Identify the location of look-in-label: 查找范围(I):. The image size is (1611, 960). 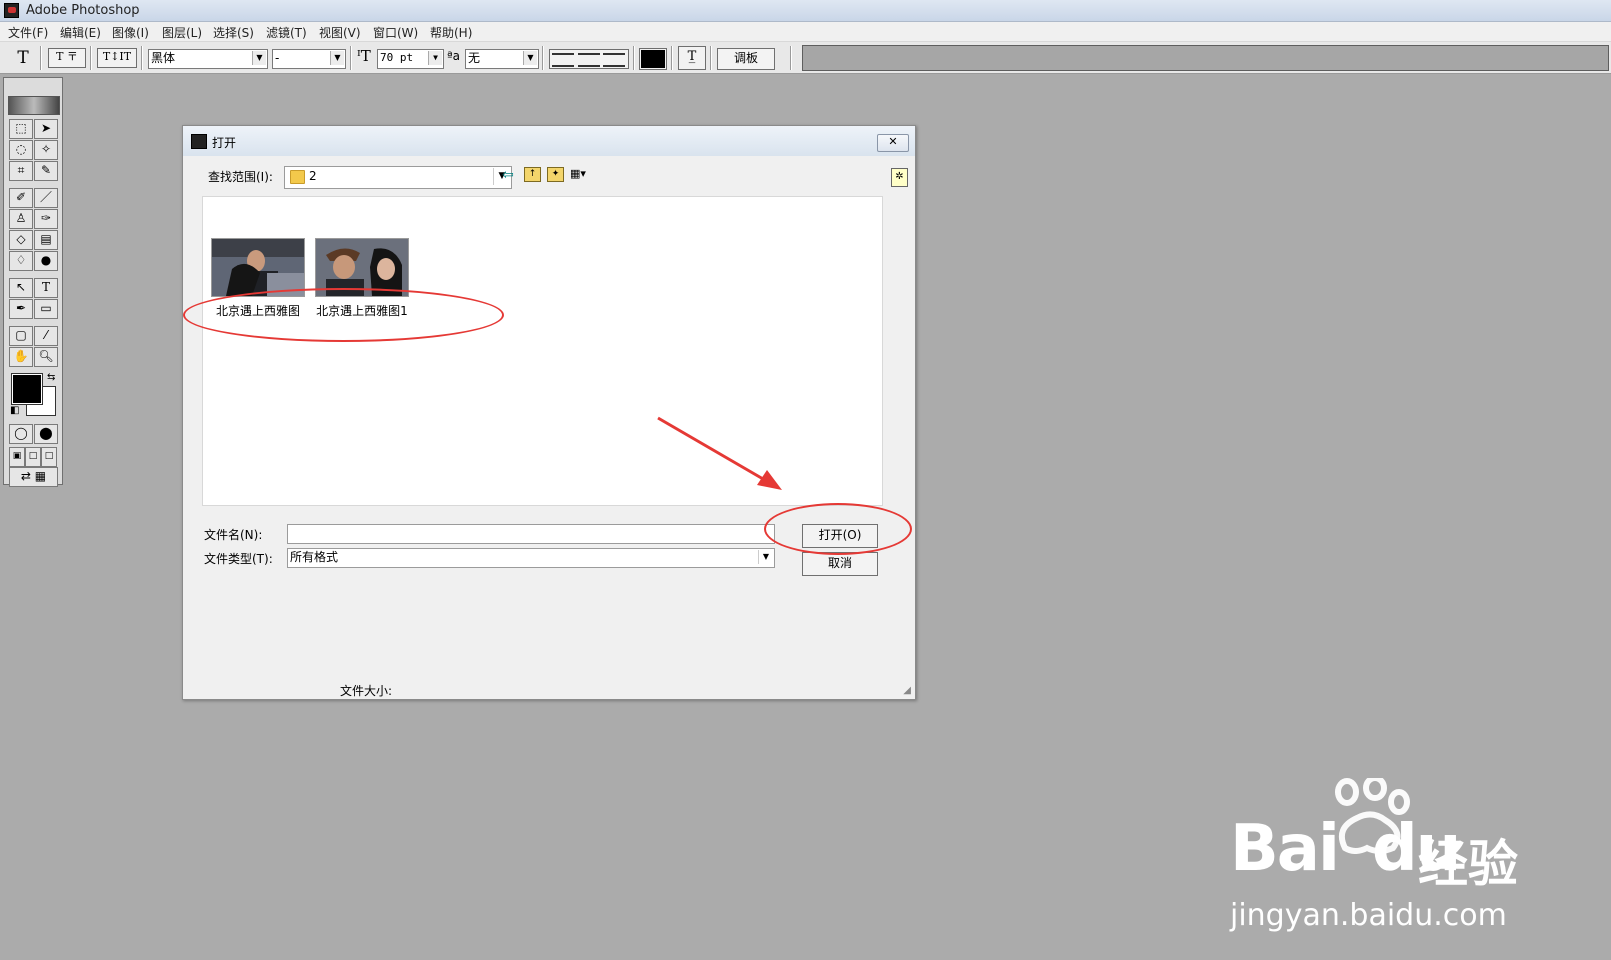
(240, 177).